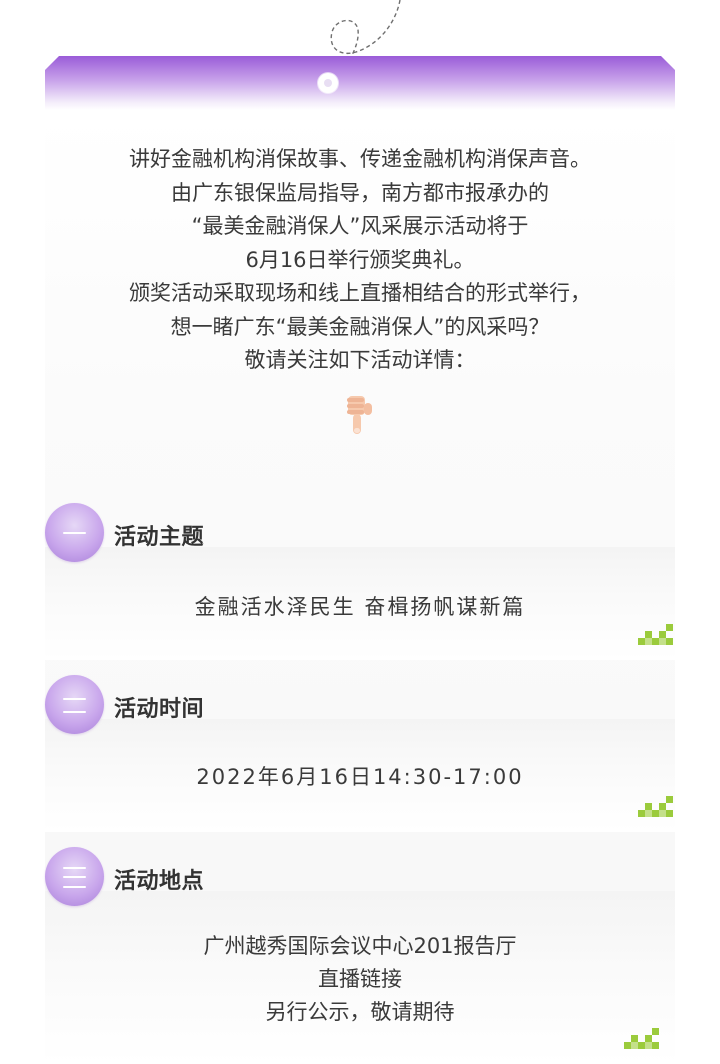  What do you see at coordinates (159, 709) in the screenshot?
I see `section-title: 活动时间` at bounding box center [159, 709].